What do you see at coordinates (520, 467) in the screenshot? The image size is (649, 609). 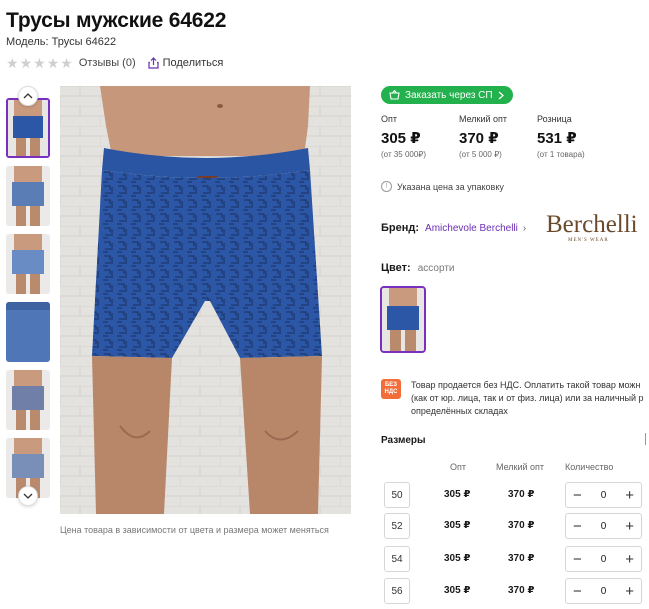 I see `column-header-small-opt: Мелкий опт` at bounding box center [520, 467].